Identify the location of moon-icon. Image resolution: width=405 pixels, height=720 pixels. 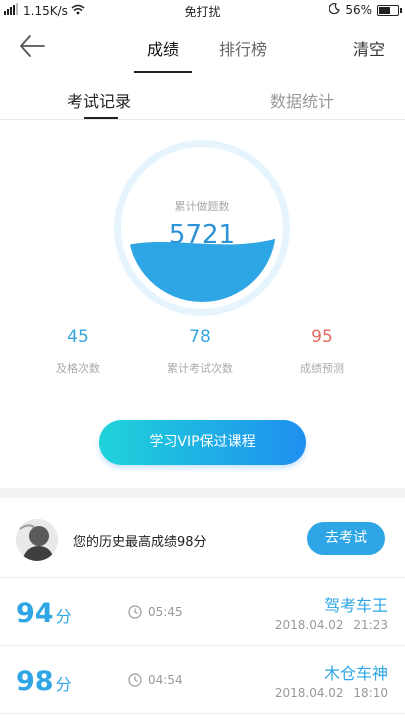
(334, 10).